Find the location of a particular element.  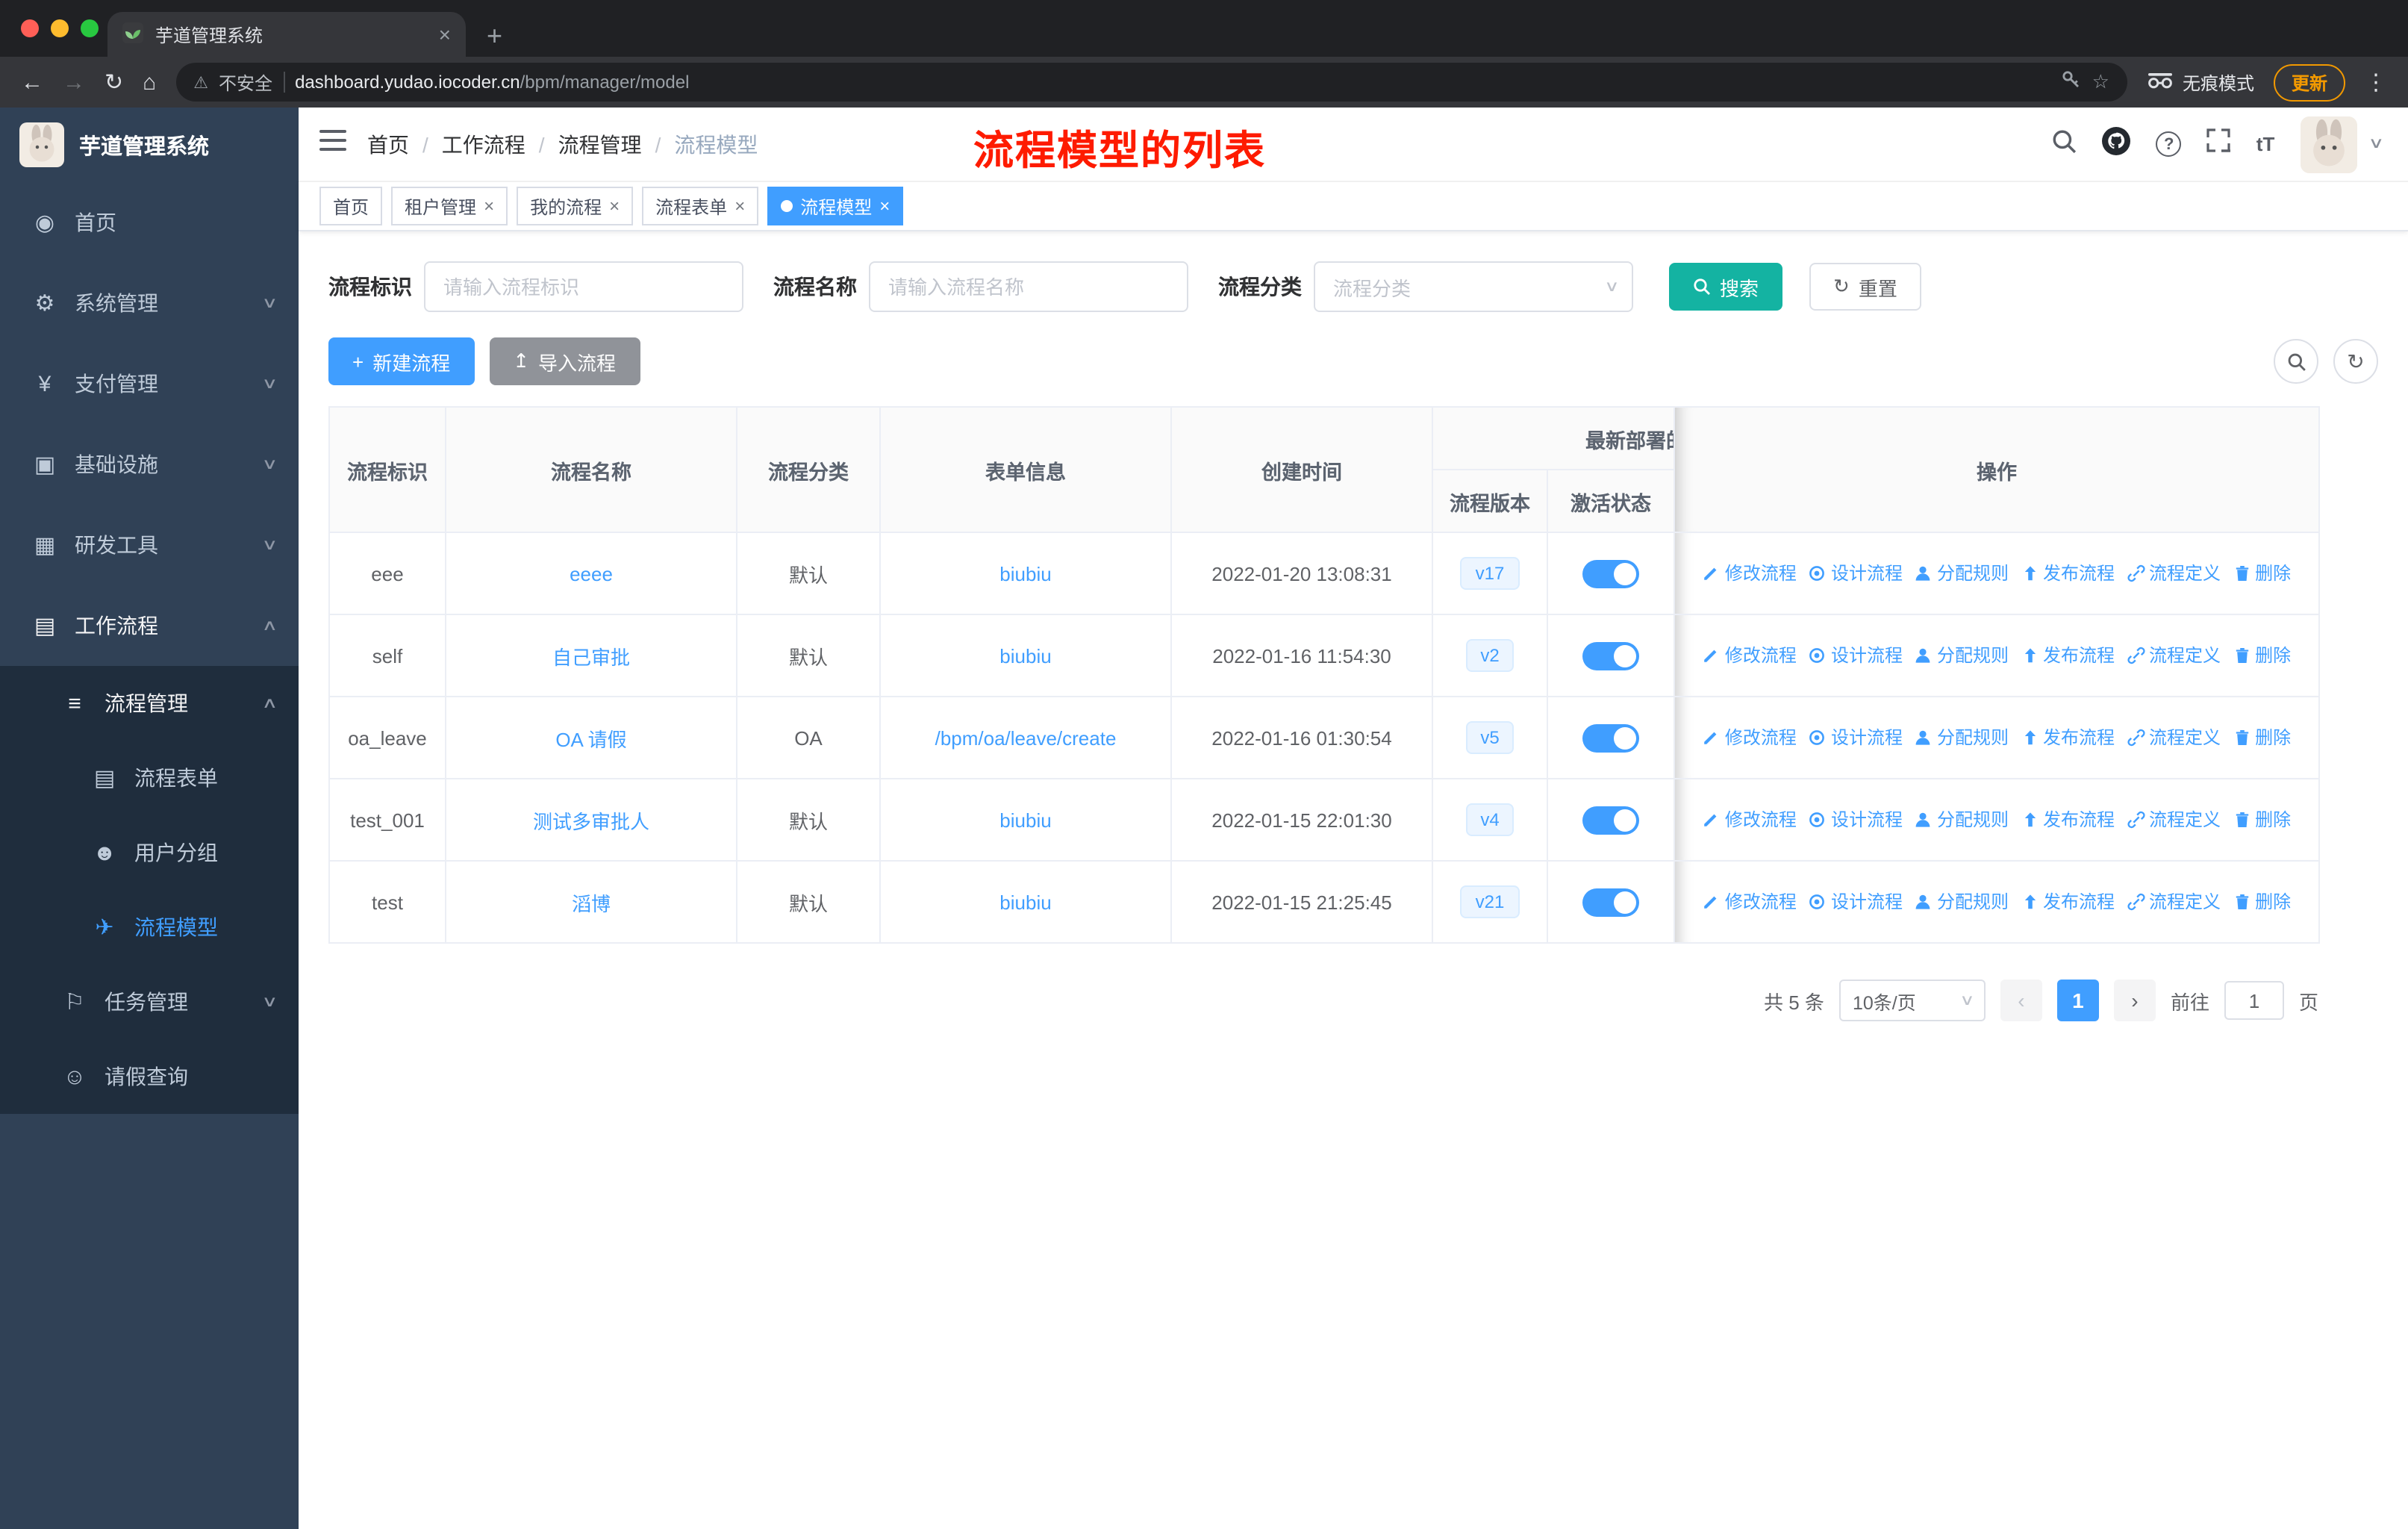

search-icon is located at coordinates (2064, 144).